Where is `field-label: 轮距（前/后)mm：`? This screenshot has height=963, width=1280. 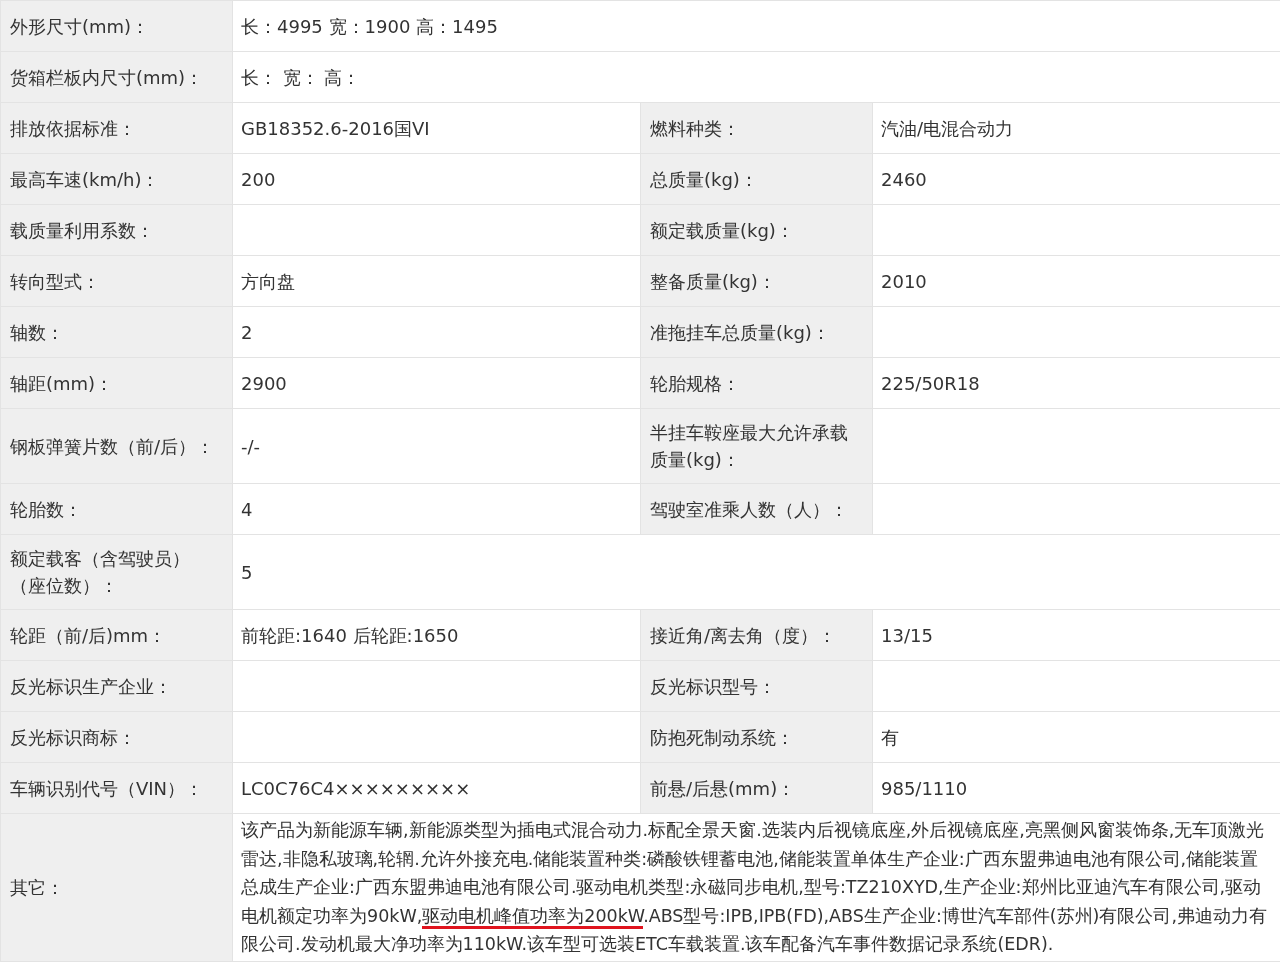 field-label: 轮距（前/后)mm： is located at coordinates (88, 635).